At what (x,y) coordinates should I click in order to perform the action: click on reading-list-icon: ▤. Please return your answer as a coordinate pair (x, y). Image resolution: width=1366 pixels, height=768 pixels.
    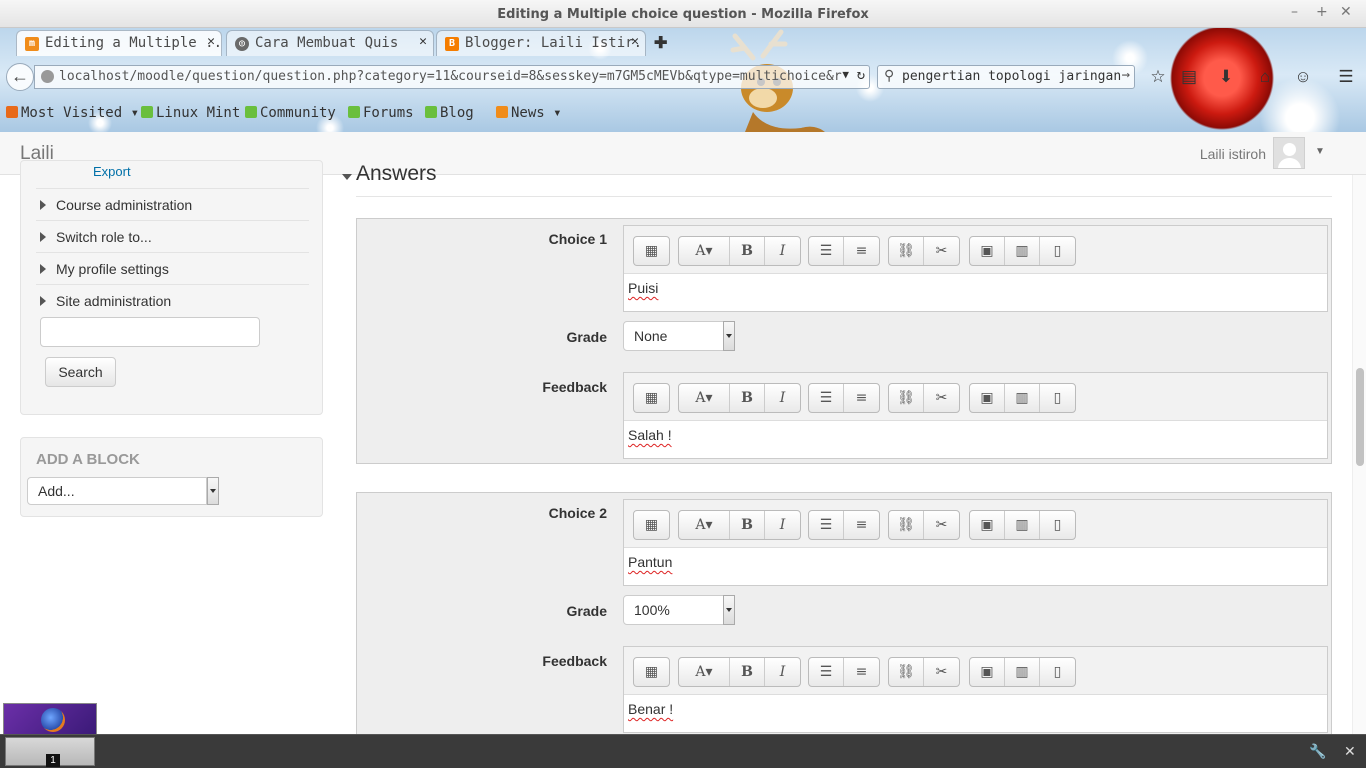
    Looking at the image, I should click on (1189, 77).